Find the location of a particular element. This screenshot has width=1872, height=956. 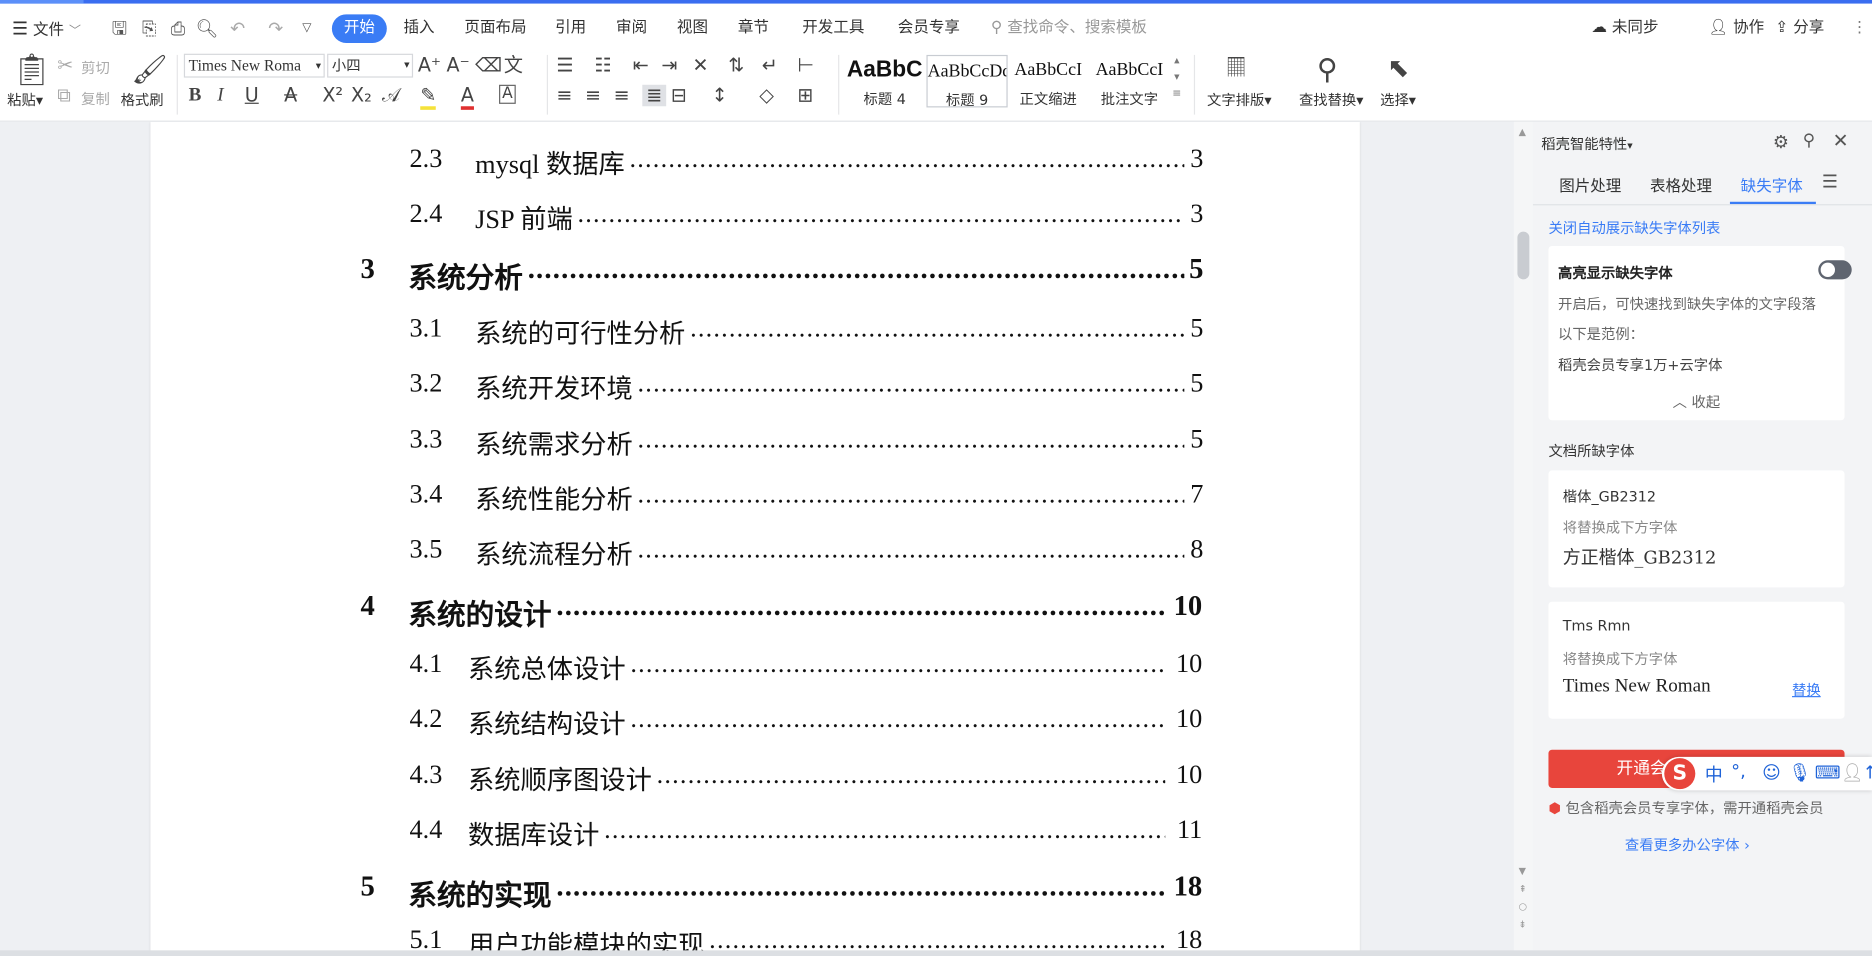

borders-icon: ⊞ is located at coordinates (806, 95).